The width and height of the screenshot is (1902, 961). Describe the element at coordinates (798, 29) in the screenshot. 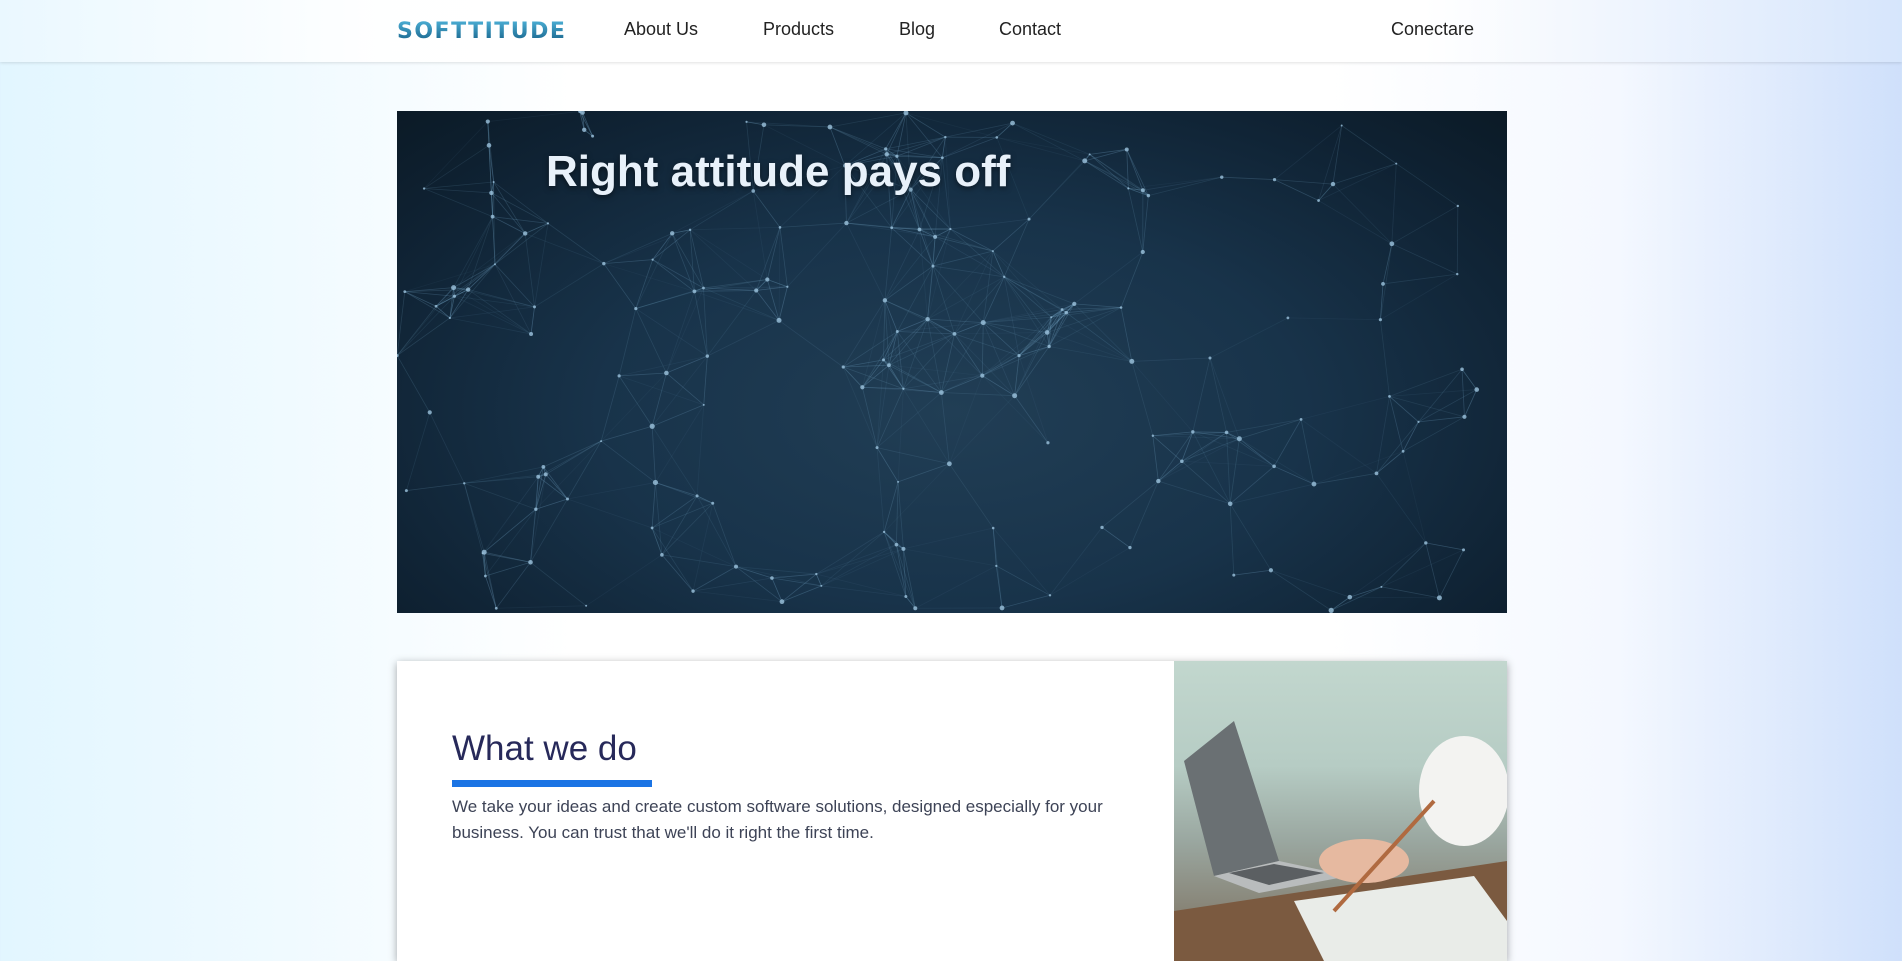

I see `nav-products: Products` at that location.